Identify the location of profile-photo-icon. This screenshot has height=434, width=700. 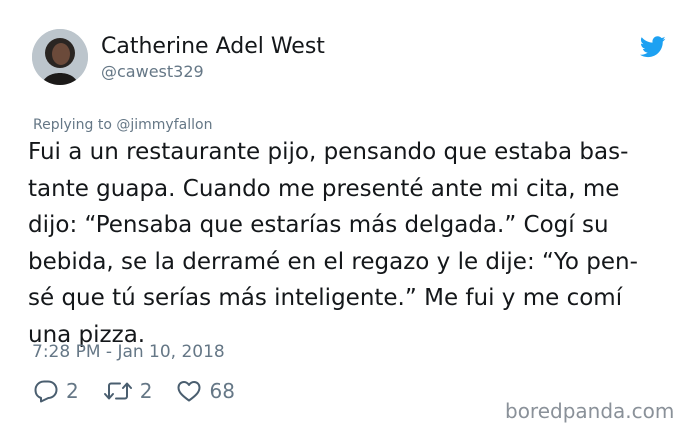
(60, 57).